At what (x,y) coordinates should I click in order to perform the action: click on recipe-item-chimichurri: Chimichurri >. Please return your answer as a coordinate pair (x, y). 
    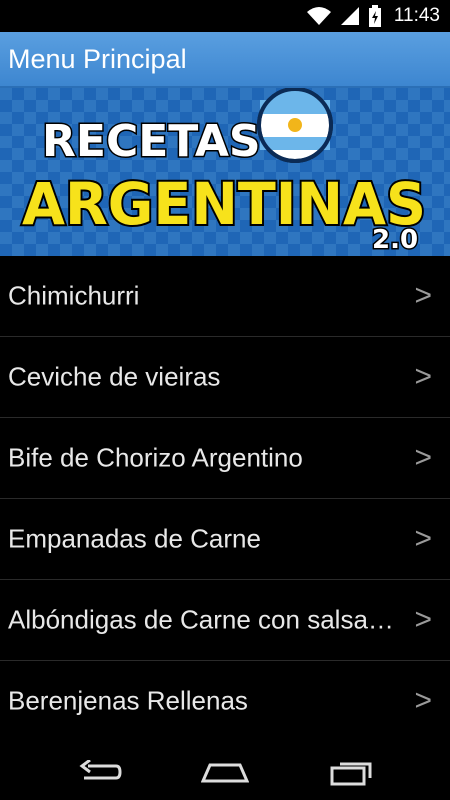
    Looking at the image, I should click on (225, 296).